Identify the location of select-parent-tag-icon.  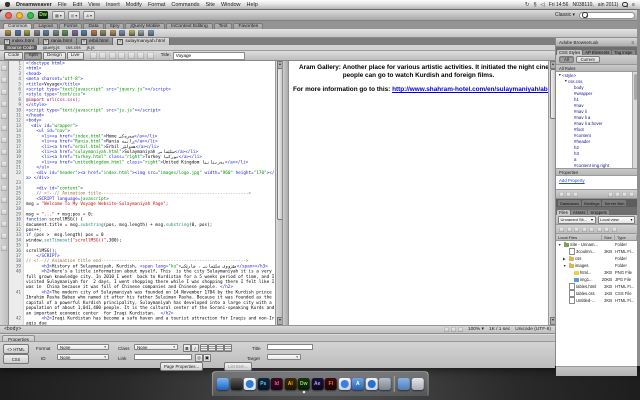
(4, 128).